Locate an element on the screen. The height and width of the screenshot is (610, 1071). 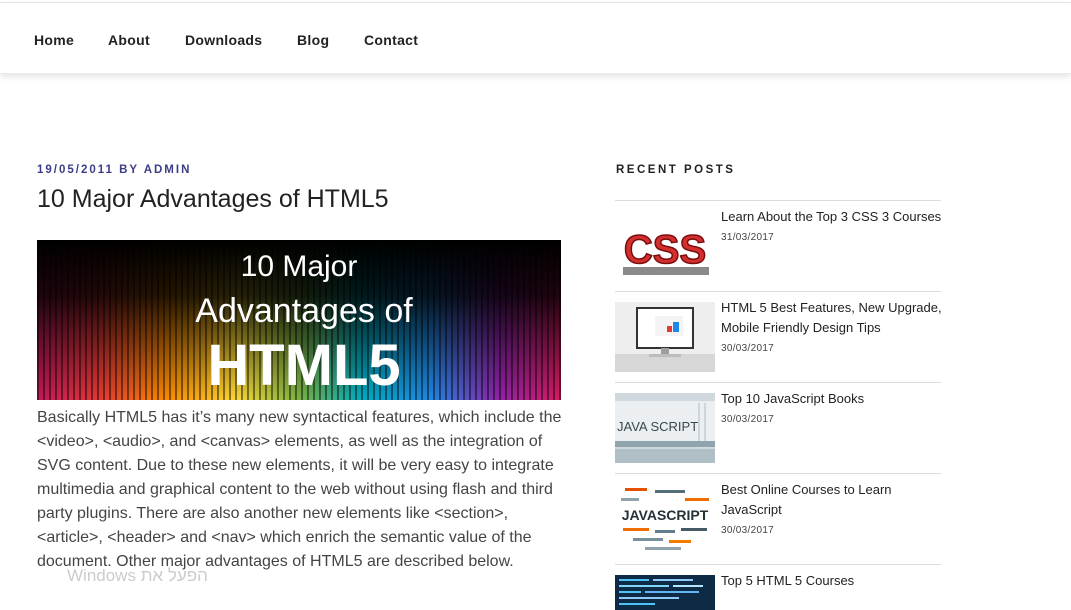
hero-text-line1: 10 Major is located at coordinates (299, 266).